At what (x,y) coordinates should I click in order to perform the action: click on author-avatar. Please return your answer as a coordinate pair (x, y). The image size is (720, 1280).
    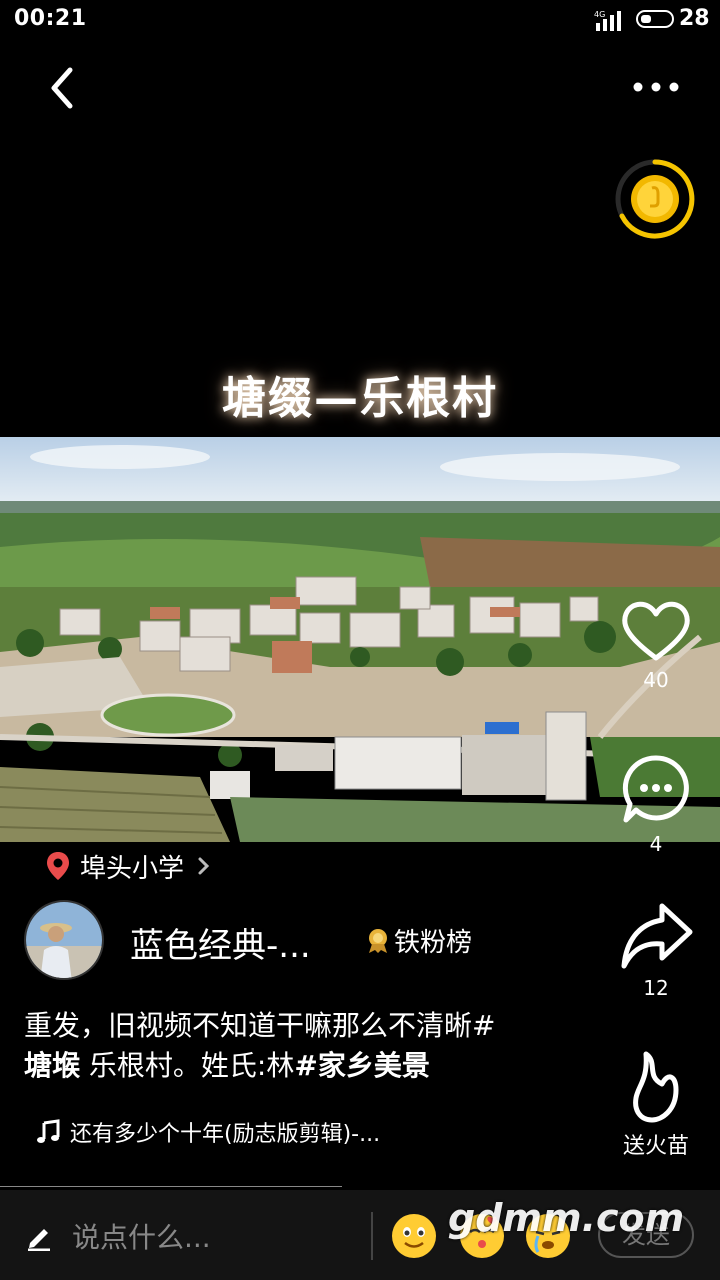
    Looking at the image, I should click on (64, 940).